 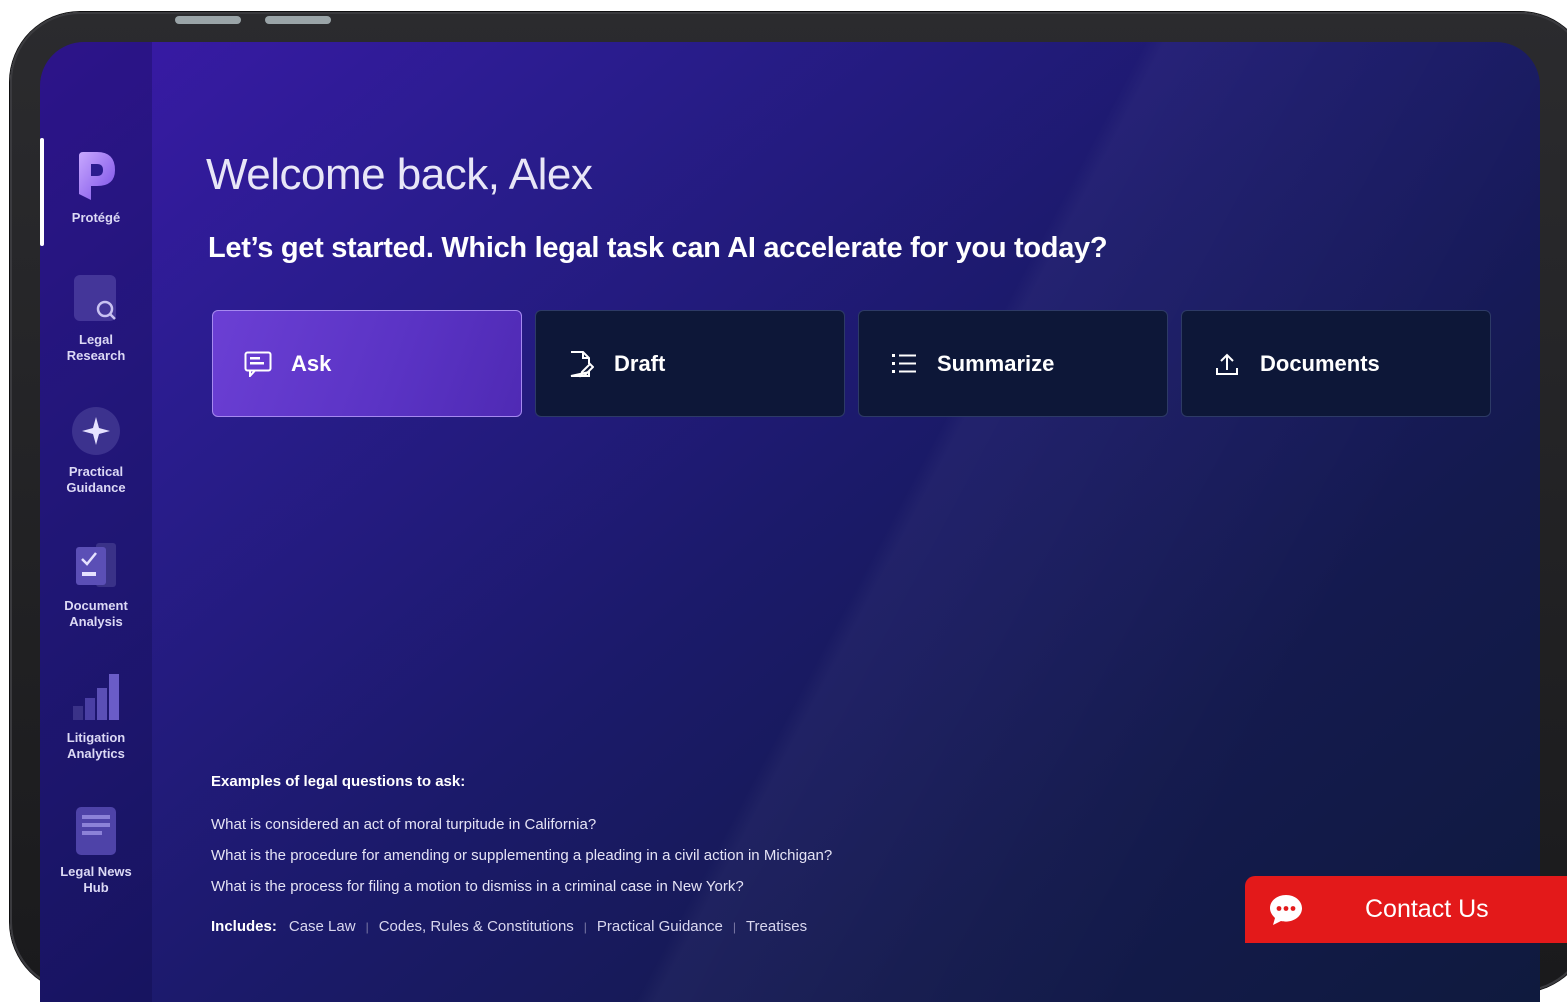 I want to click on task-buttons: Ask Draft Summarize Documents, so click(x=851, y=363).